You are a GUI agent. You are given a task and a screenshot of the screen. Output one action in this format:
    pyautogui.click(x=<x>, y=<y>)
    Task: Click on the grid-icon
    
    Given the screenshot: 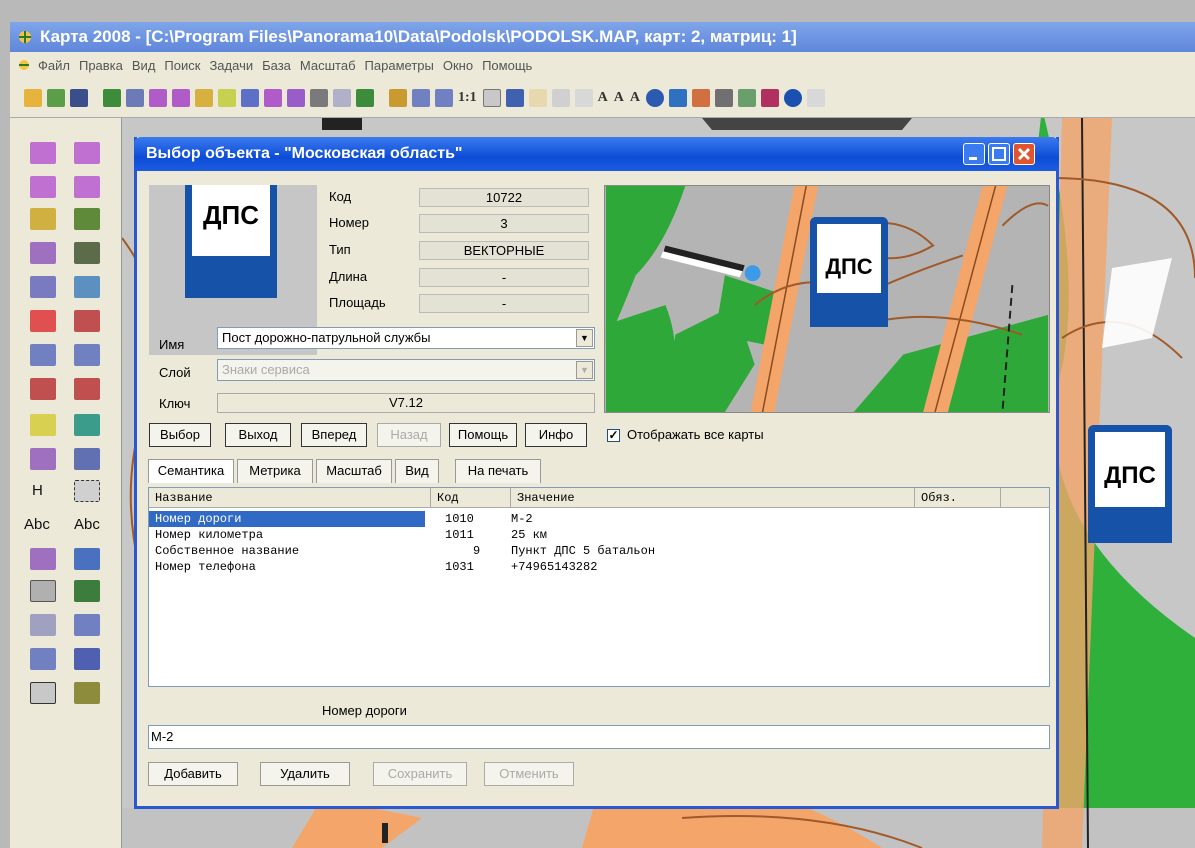 What is the action you would take?
    pyautogui.click(x=43, y=591)
    